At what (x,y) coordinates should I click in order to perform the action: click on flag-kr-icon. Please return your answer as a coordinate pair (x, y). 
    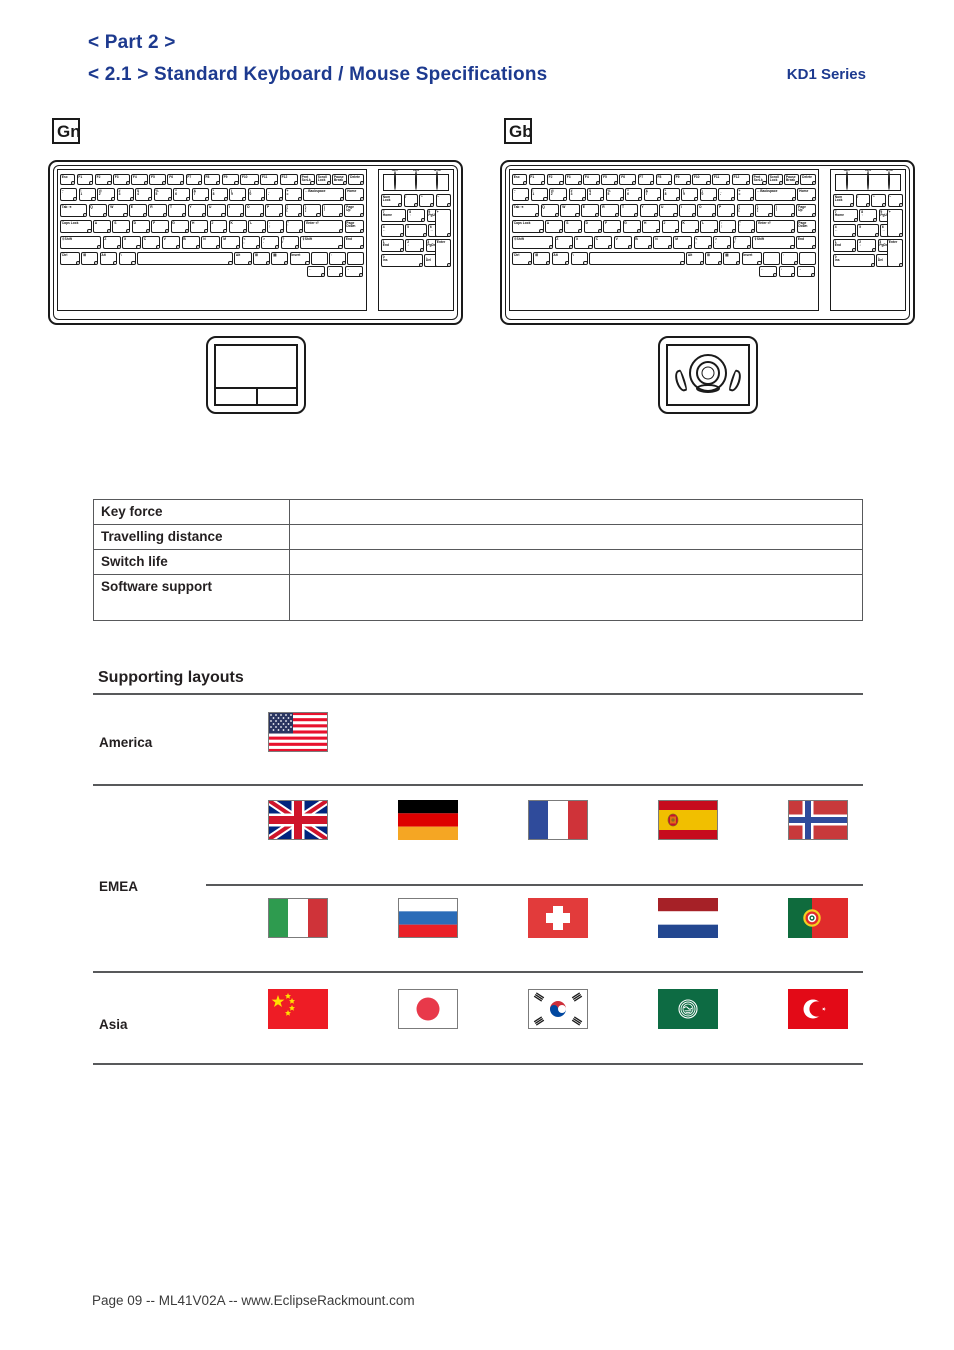
    Looking at the image, I should click on (558, 1009).